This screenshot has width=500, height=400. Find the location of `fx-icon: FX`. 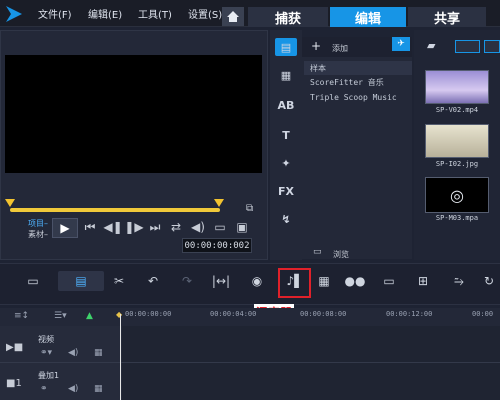

fx-icon: FX is located at coordinates (286, 191).